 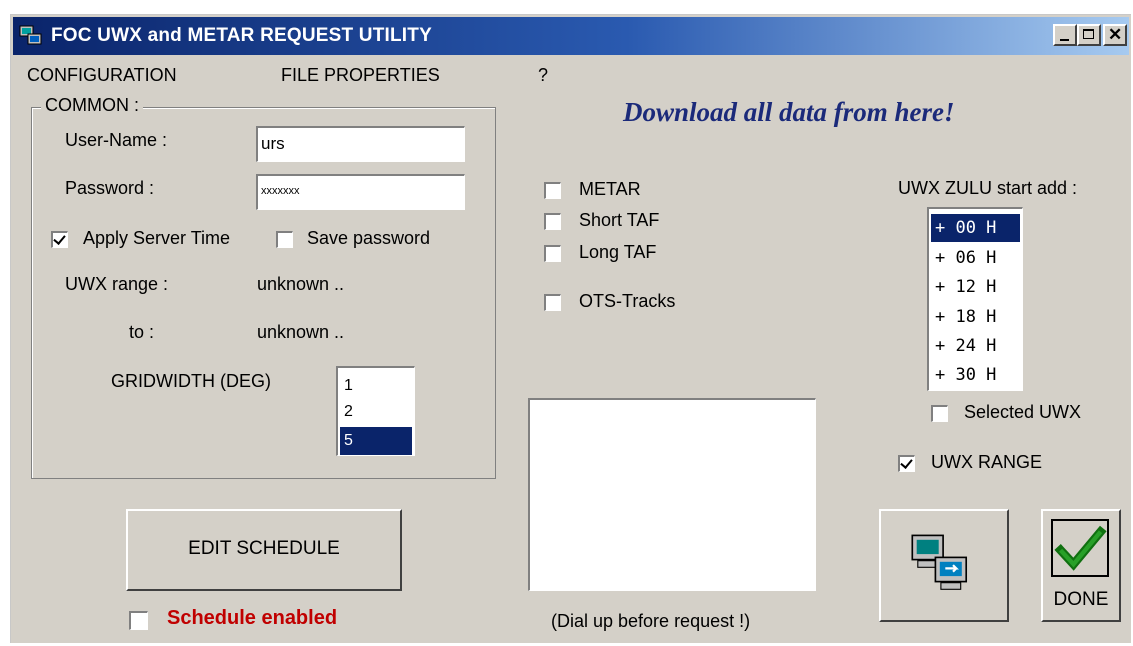 I want to click on apply-server-time-checkbox, so click(x=59, y=239).